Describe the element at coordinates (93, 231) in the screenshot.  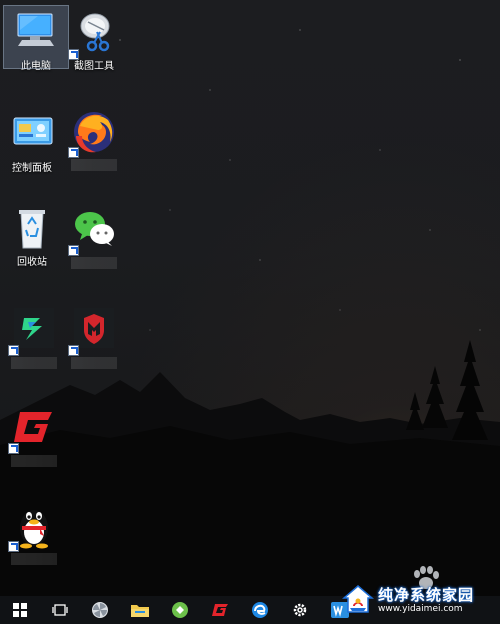
I see `wechat-icon` at that location.